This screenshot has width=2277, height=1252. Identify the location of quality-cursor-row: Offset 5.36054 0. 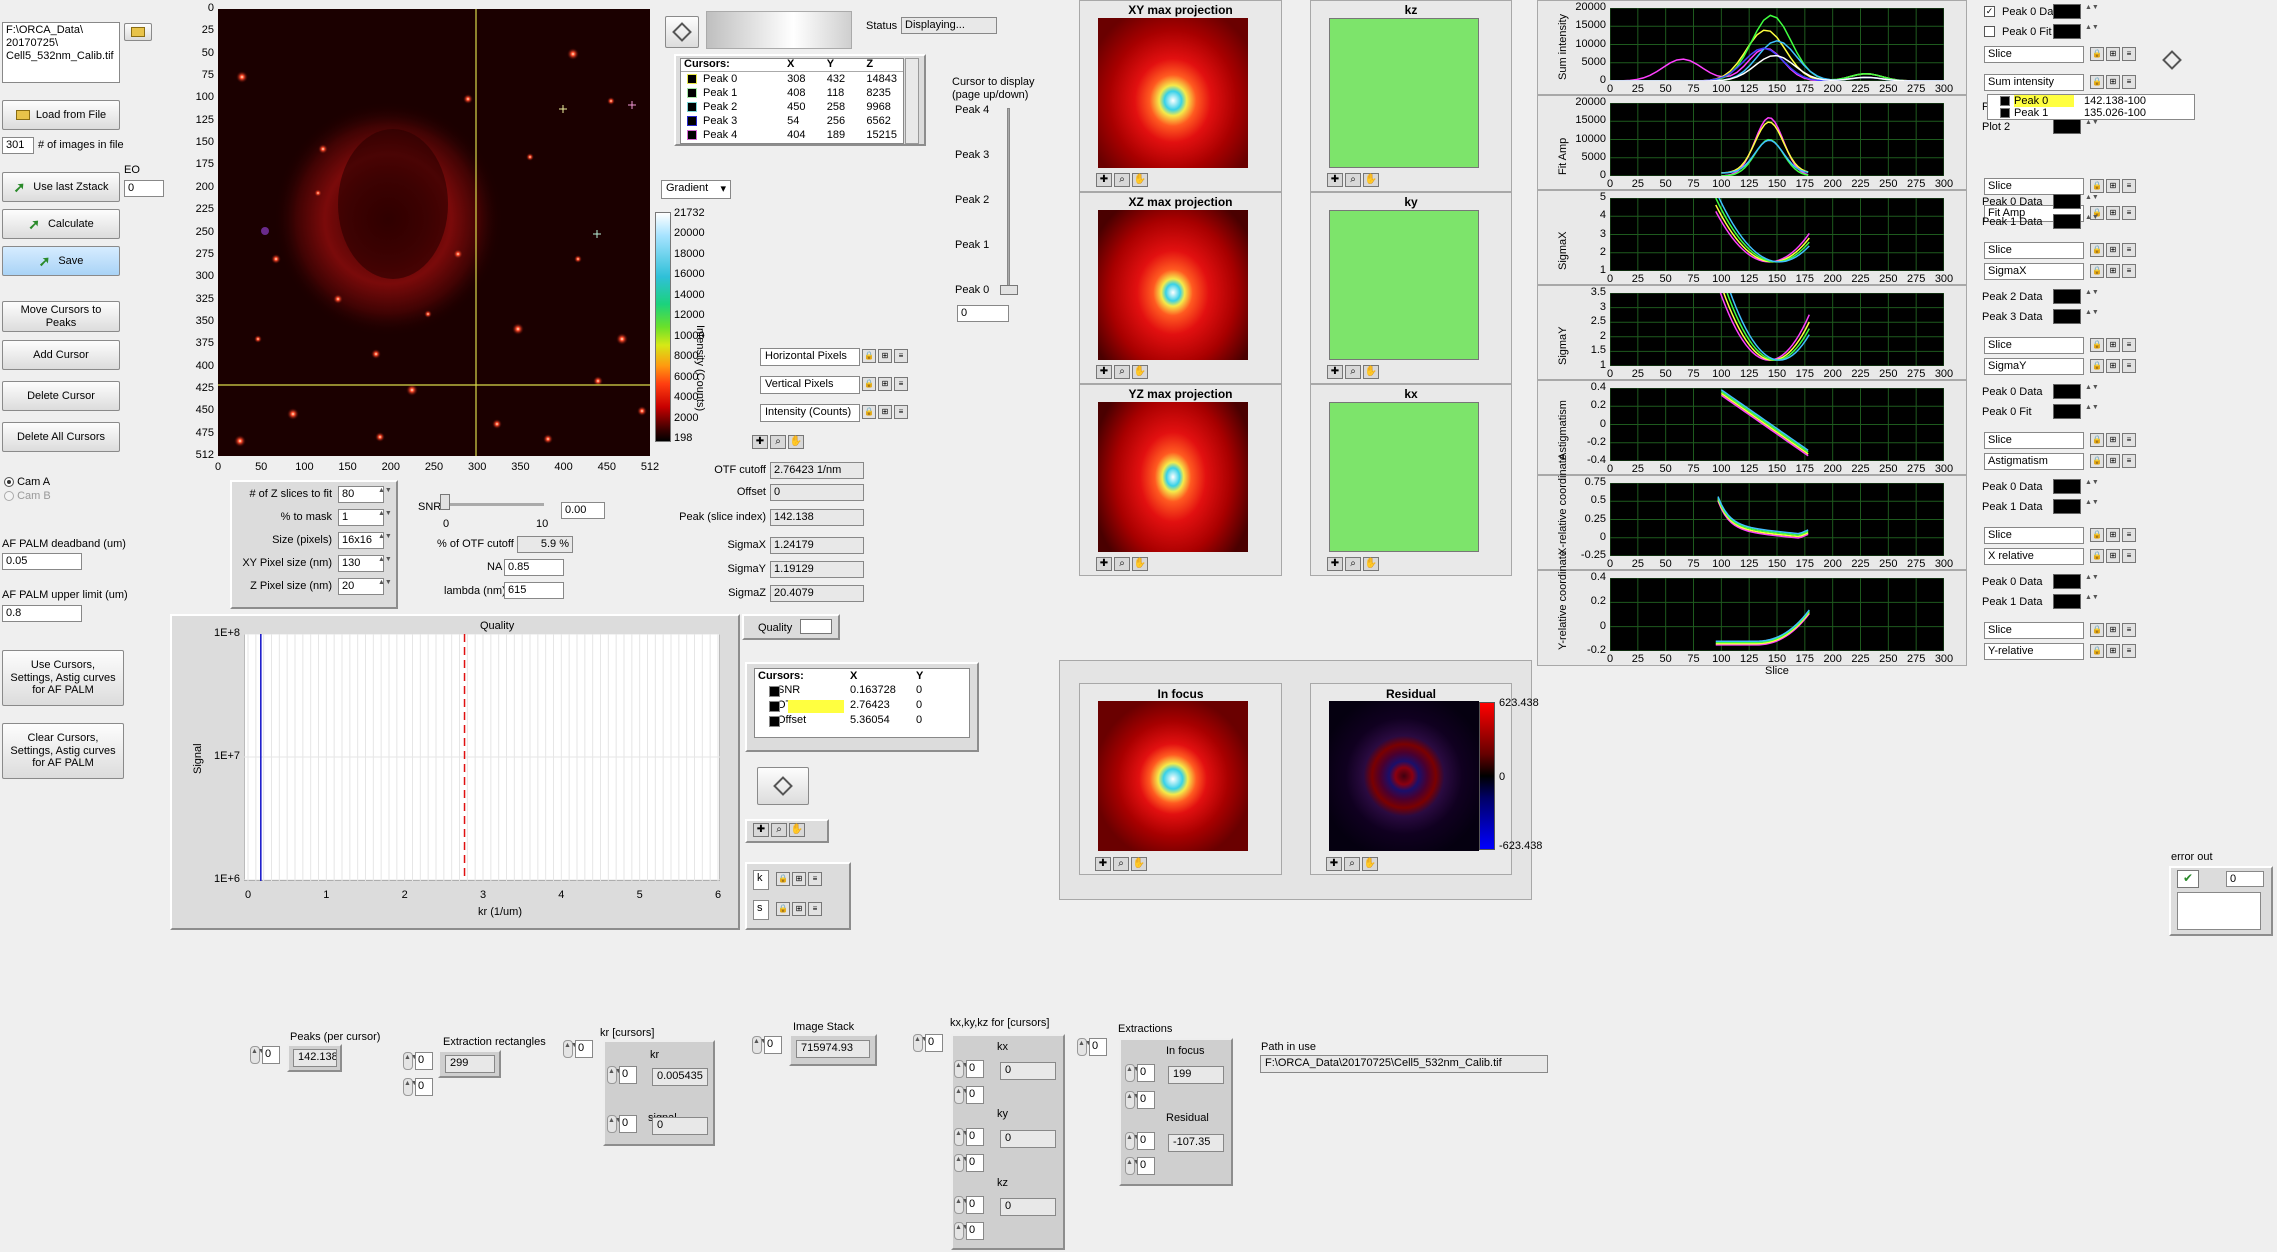
(862, 720).